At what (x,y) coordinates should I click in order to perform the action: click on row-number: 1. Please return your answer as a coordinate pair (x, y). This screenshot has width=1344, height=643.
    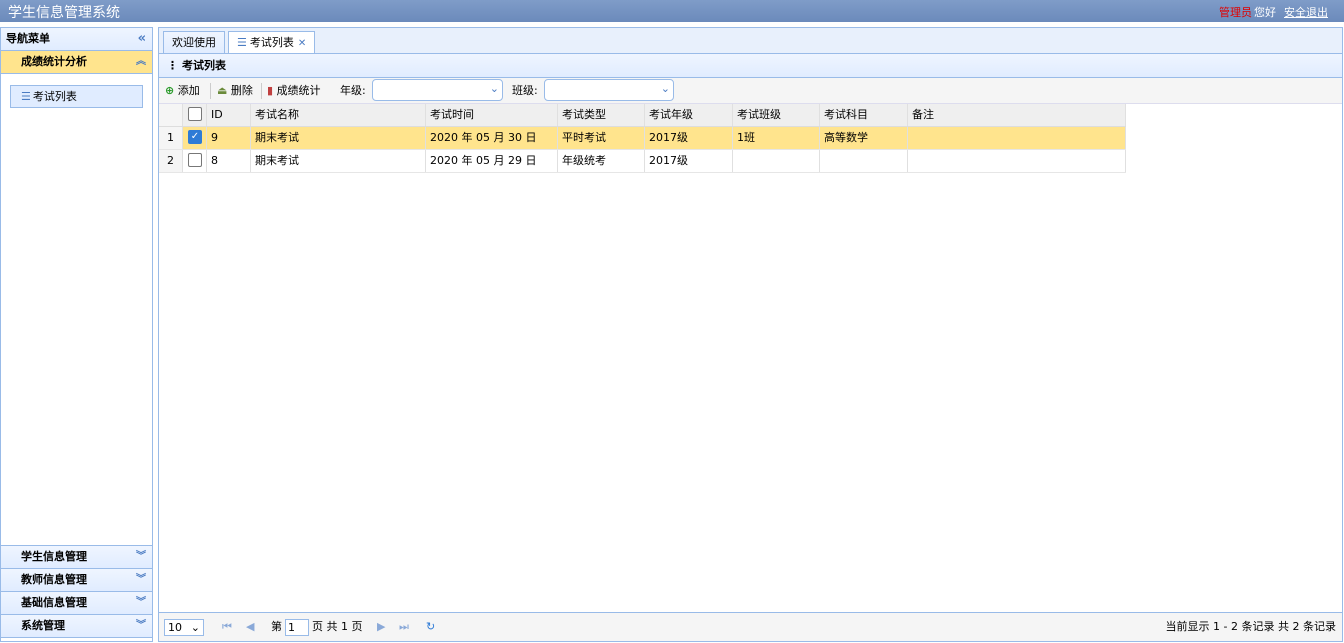
    Looking at the image, I should click on (171, 138).